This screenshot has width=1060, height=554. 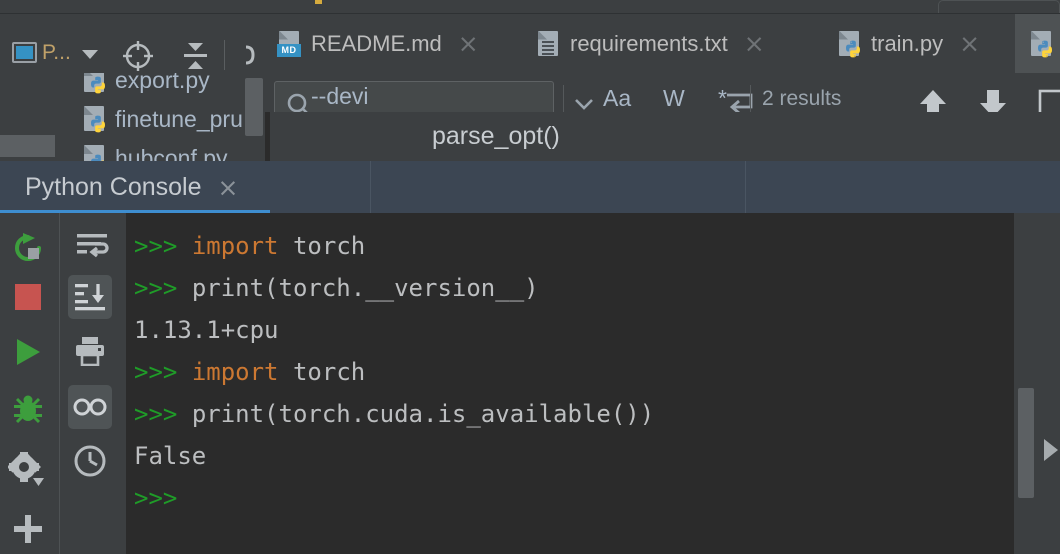 I want to click on tab-python-console: Python Console ×, so click(x=135, y=187).